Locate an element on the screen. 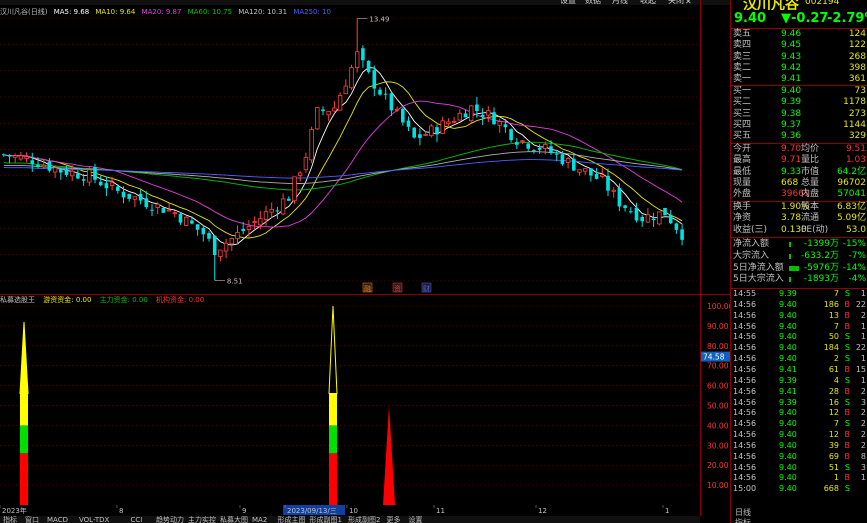 This screenshot has width=867, height=523. tick-volume: 28 is located at coordinates (833, 391).